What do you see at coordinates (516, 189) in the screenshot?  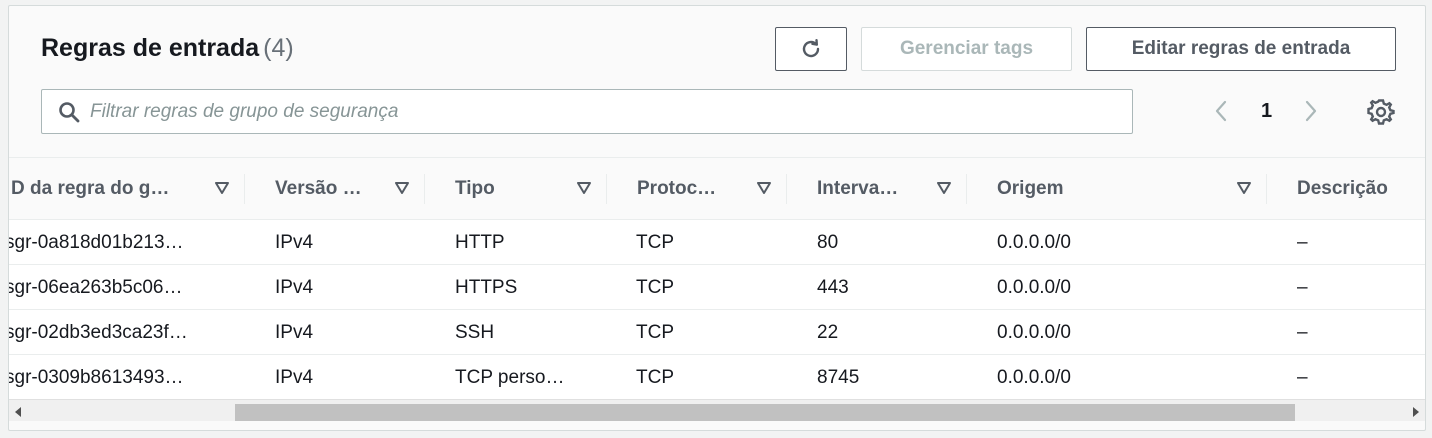 I see `column-header-type: Tipo` at bounding box center [516, 189].